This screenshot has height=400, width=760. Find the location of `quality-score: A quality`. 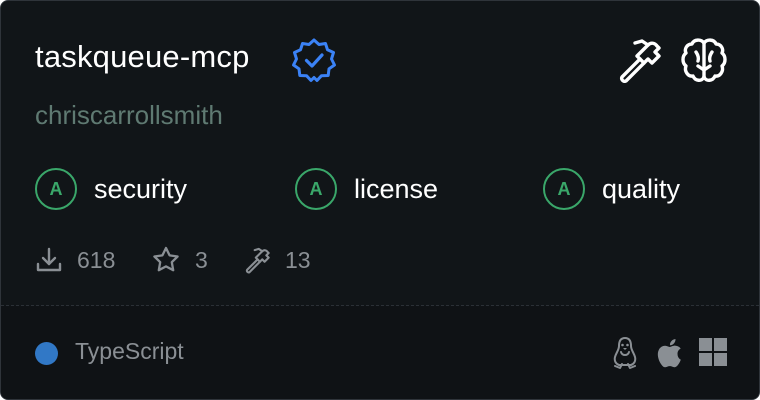

quality-score: A quality is located at coordinates (611, 189).